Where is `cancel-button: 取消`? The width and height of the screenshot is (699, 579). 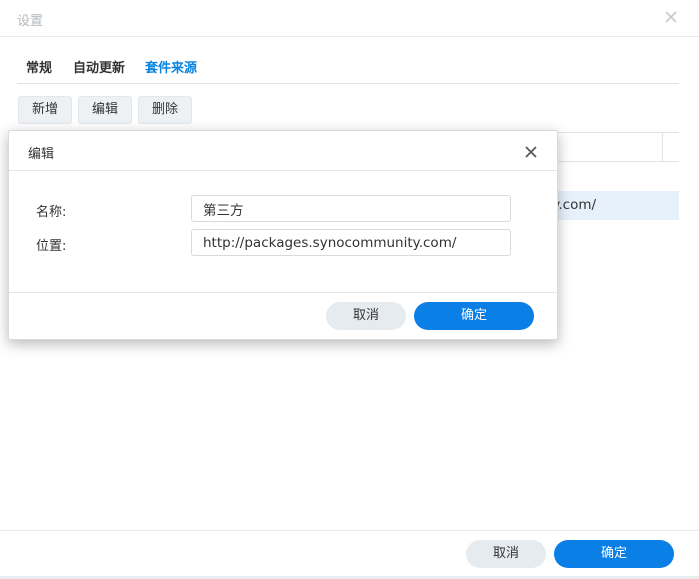
cancel-button: 取消 is located at coordinates (506, 554).